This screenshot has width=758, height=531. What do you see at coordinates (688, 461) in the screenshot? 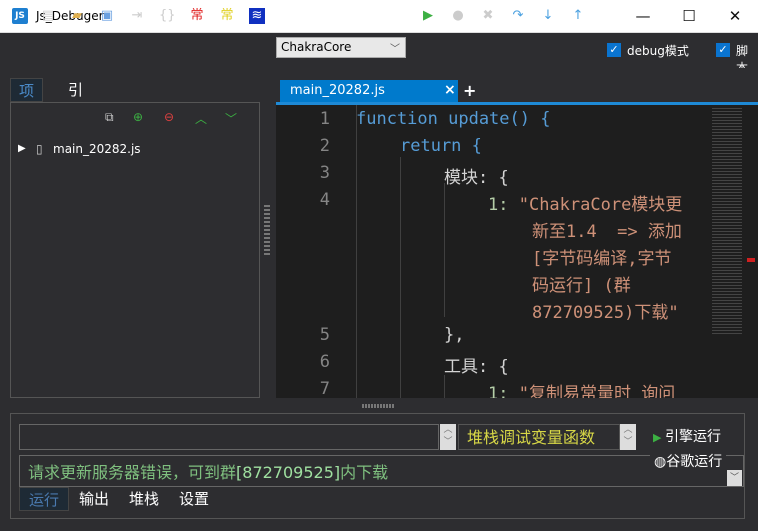
I see `chrome-run-button: ◍谷歌运行` at bounding box center [688, 461].